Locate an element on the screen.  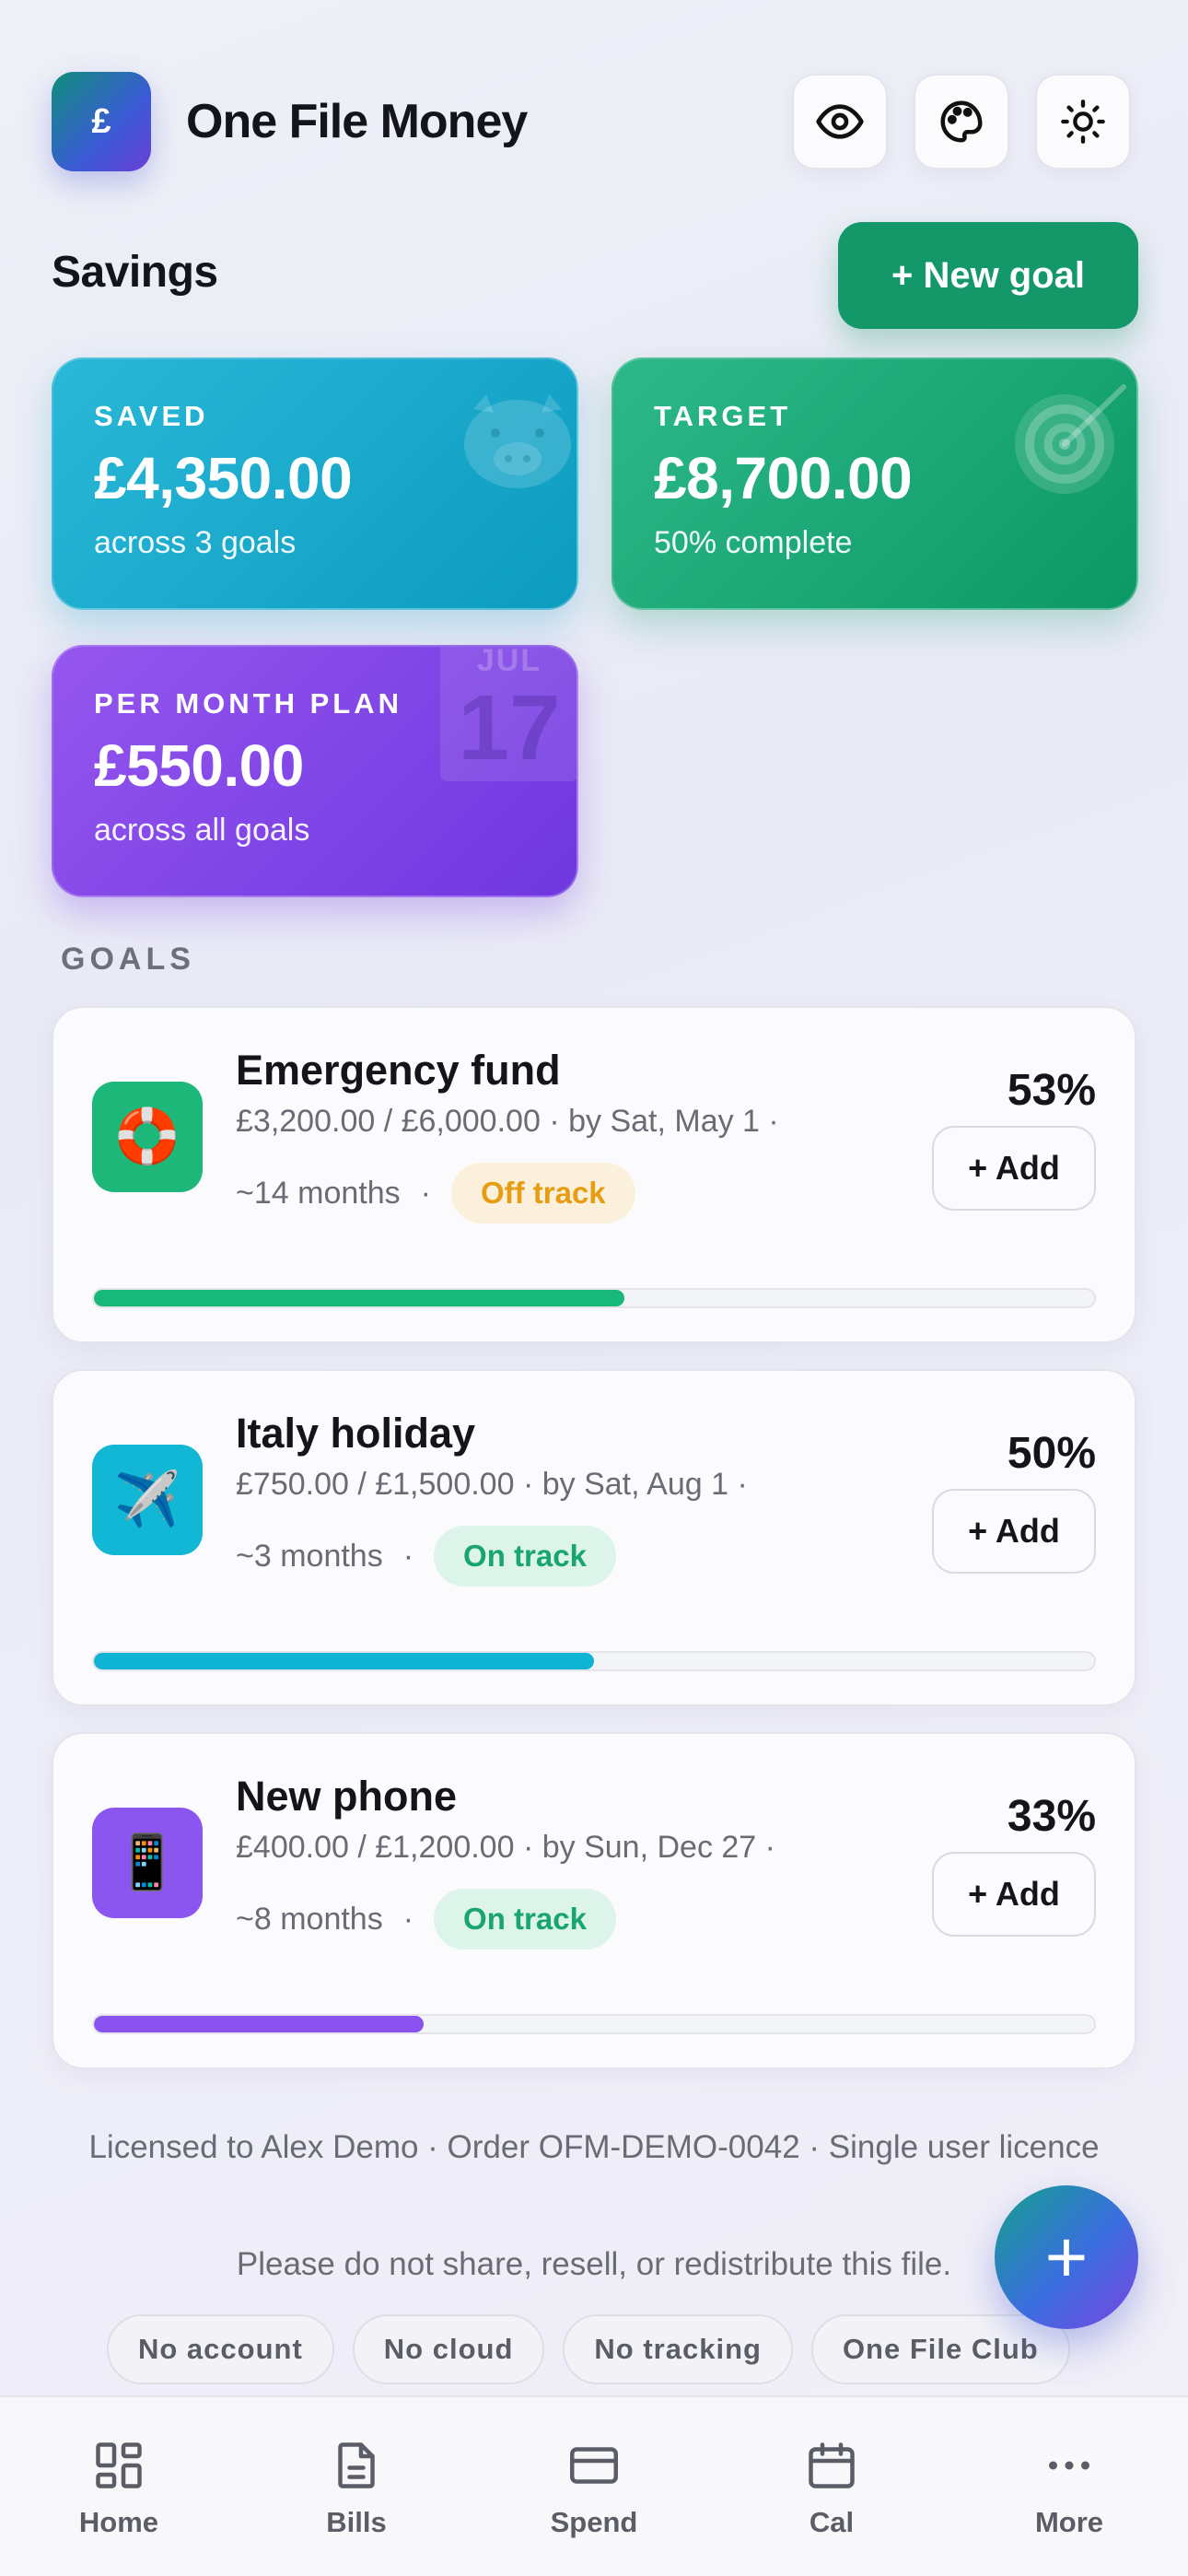
privacy-toggle-button is located at coordinates (840, 122).